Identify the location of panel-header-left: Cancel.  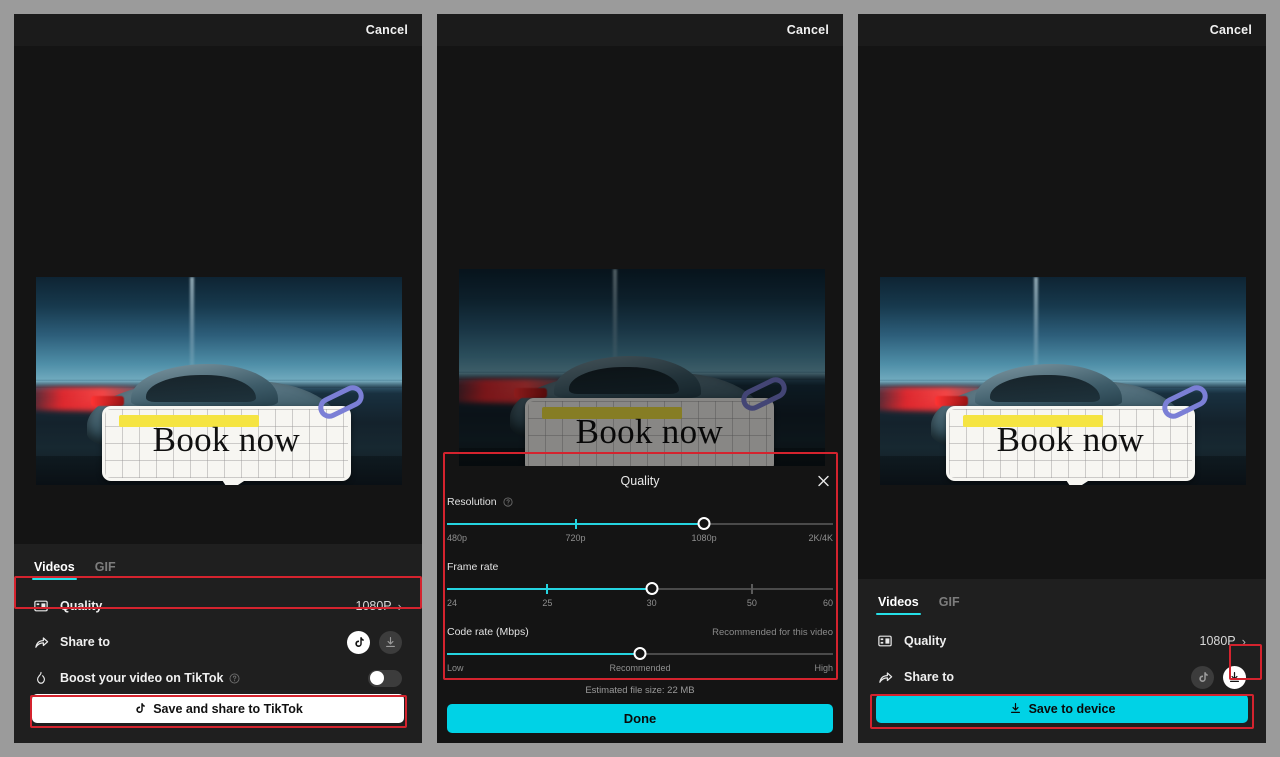
(218, 30).